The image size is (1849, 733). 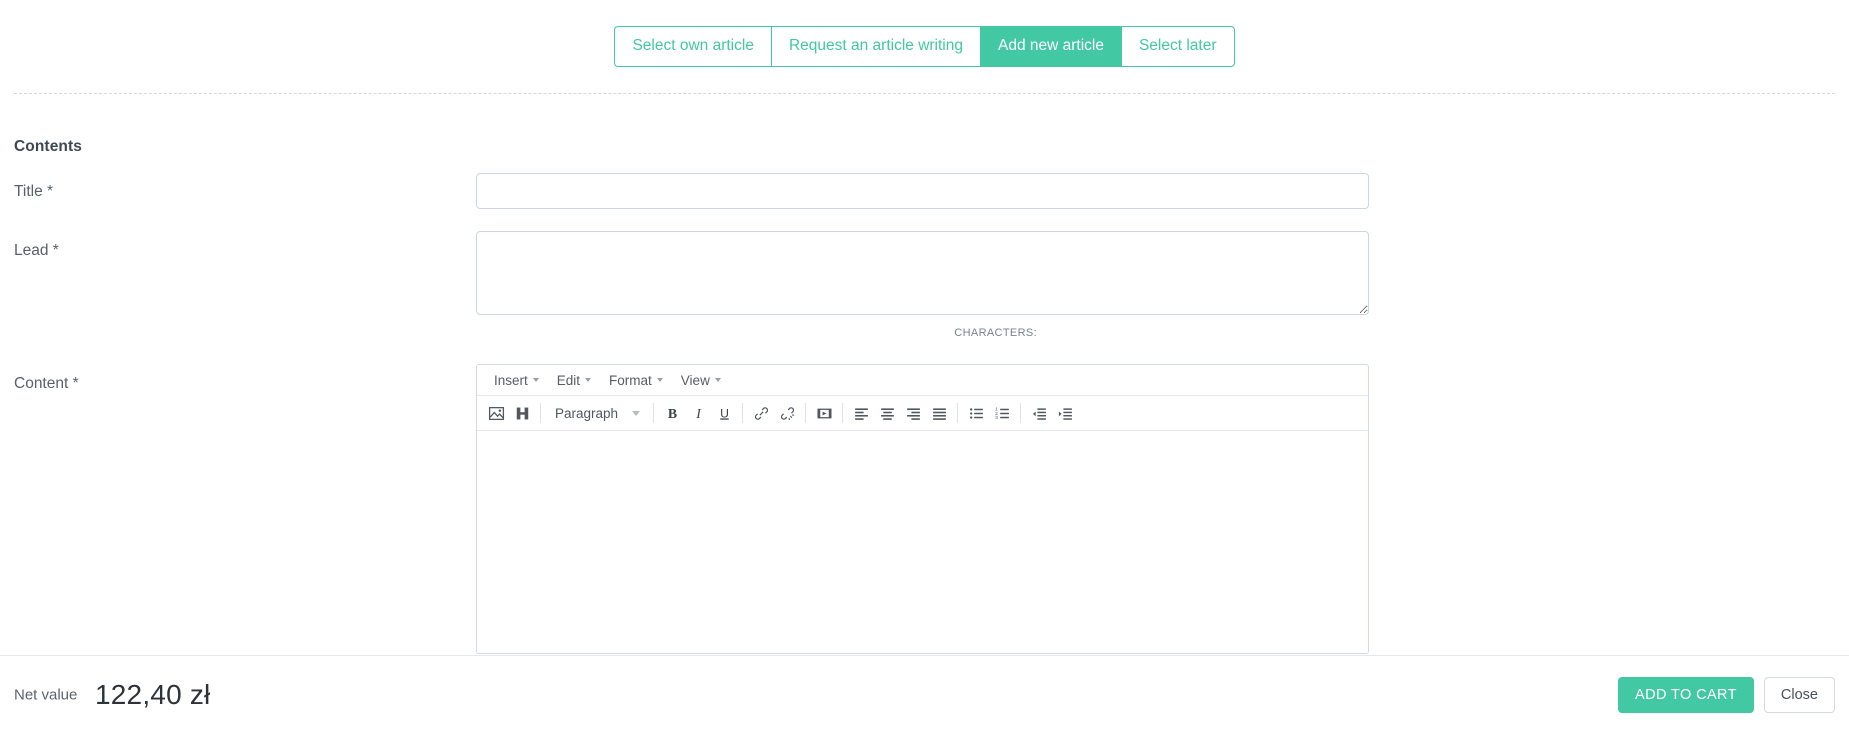 What do you see at coordinates (787, 413) in the screenshot?
I see `unlink-icon` at bounding box center [787, 413].